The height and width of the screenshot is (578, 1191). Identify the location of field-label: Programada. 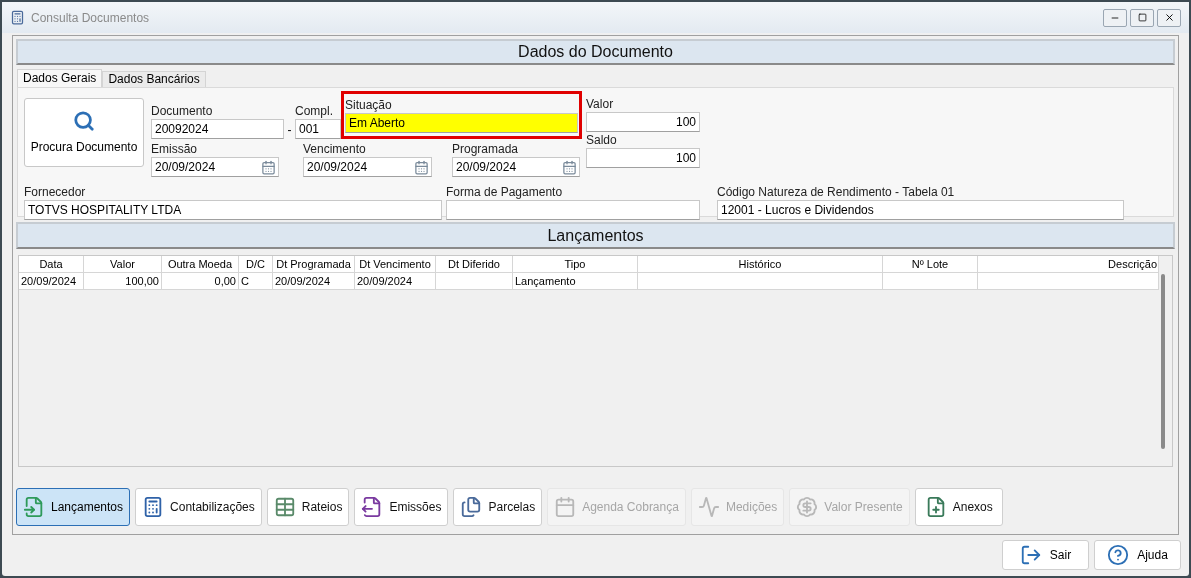
(486, 149).